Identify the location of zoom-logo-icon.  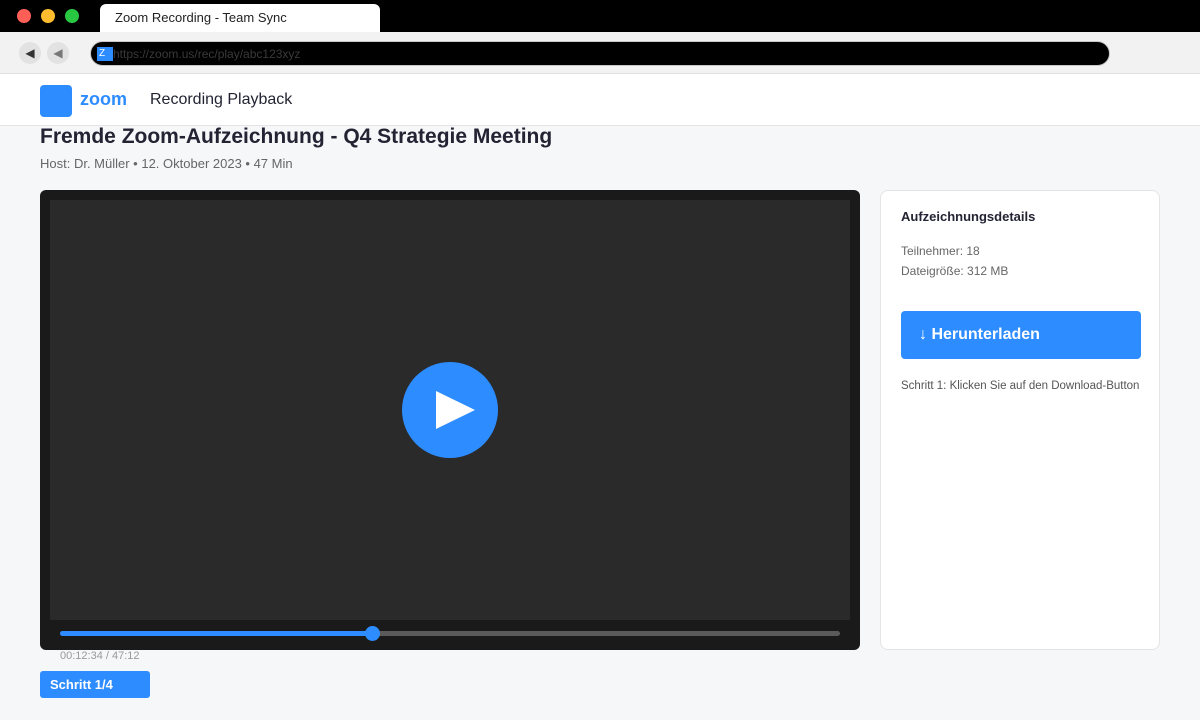
(56, 101).